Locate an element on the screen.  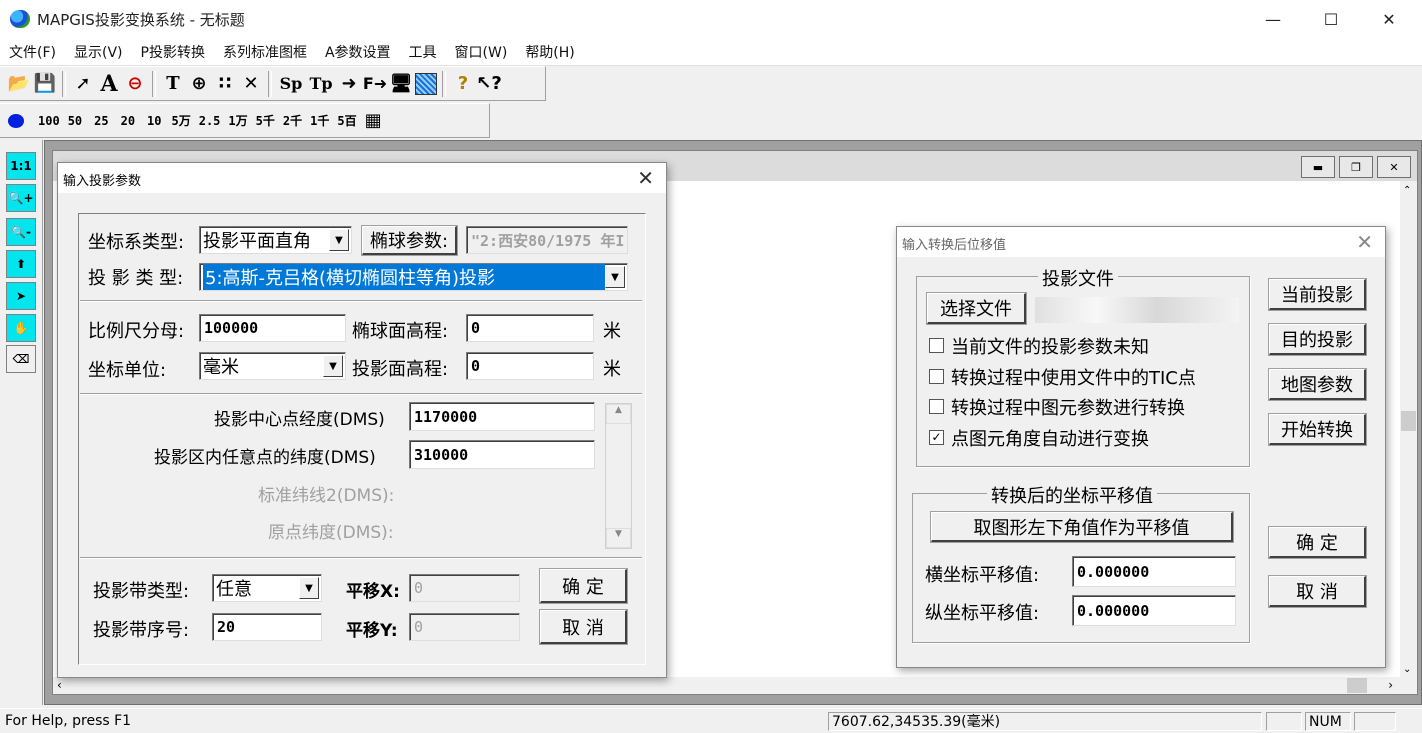
menu-window: 窗口(W) is located at coordinates (481, 52).